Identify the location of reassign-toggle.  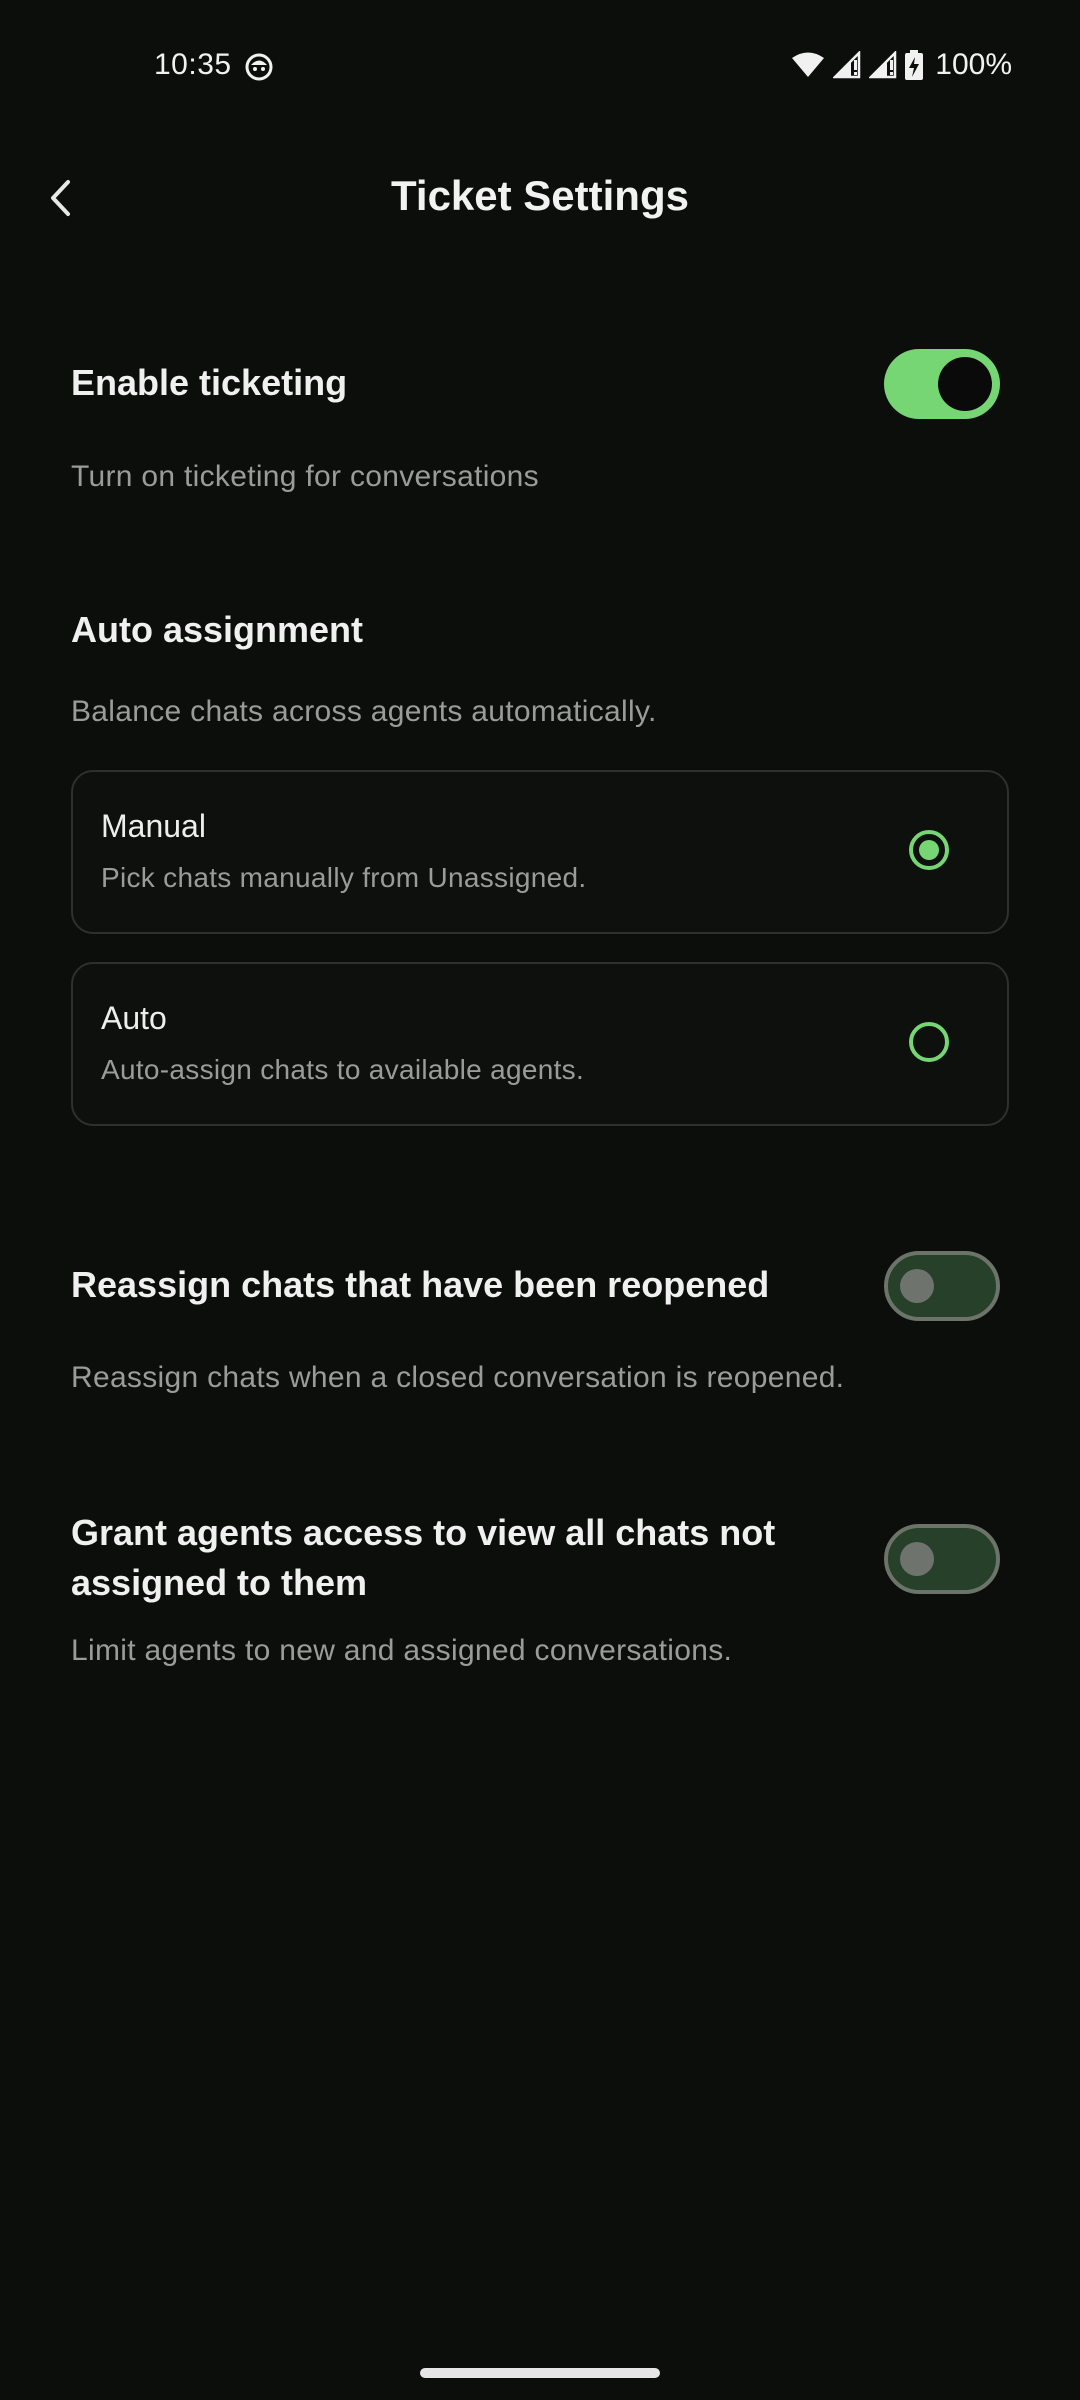
(942, 1286).